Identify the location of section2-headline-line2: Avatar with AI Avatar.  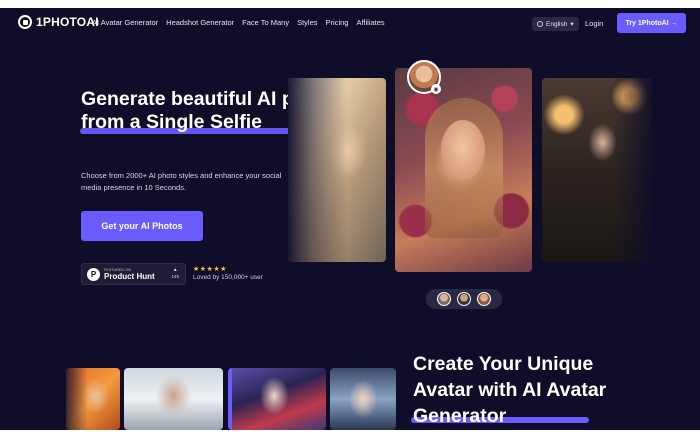
(510, 390).